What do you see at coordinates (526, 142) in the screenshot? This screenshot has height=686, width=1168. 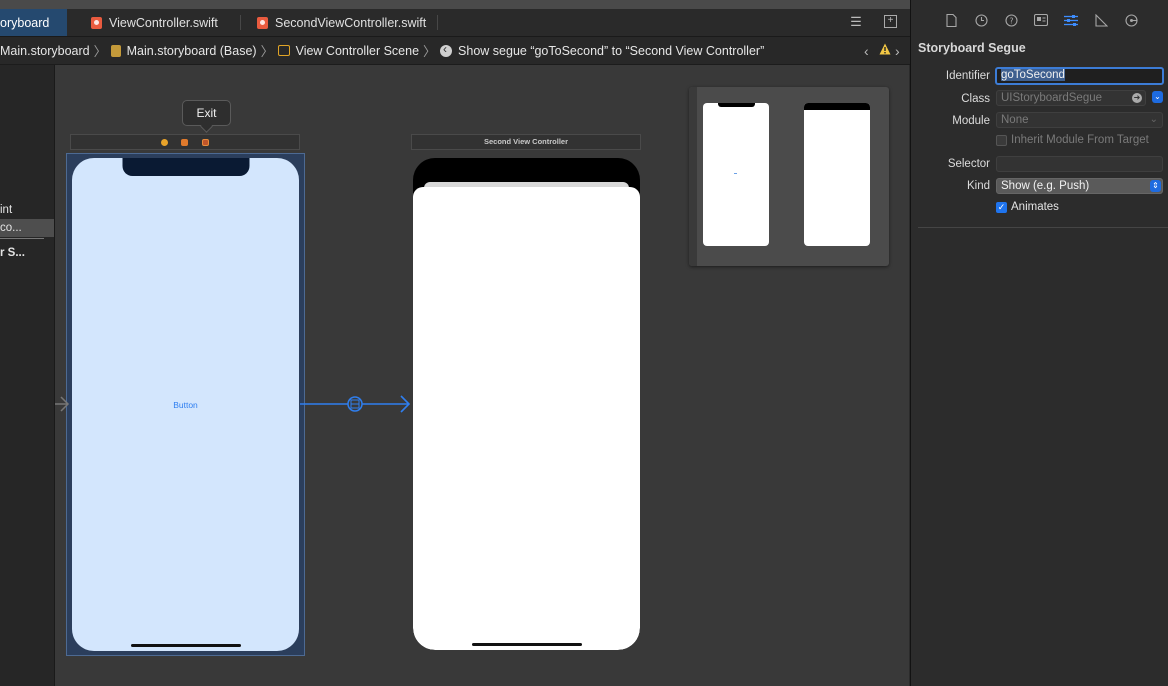 I see `second-scene-dock: Second View Controller` at bounding box center [526, 142].